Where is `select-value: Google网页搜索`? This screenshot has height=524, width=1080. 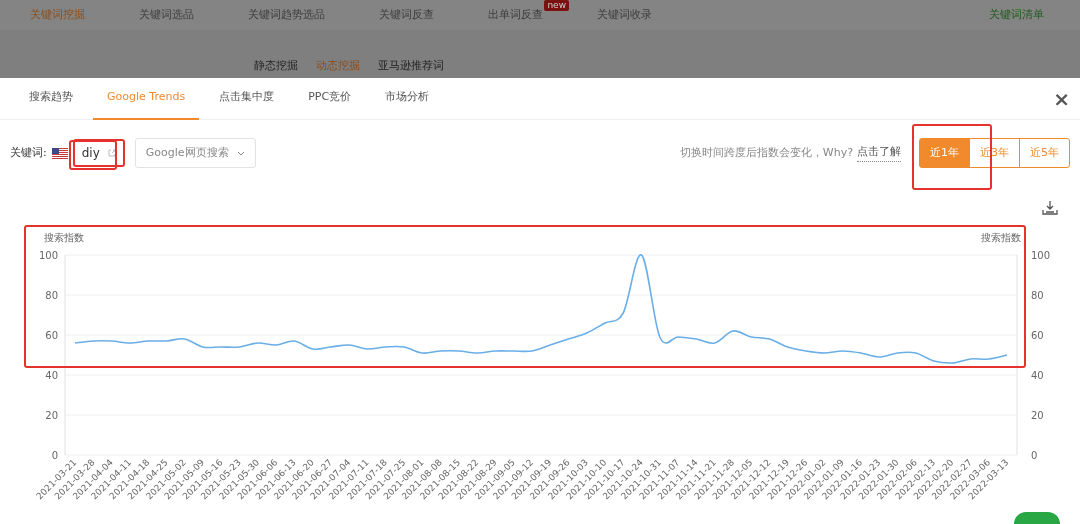
select-value: Google网页搜索 is located at coordinates (187, 152).